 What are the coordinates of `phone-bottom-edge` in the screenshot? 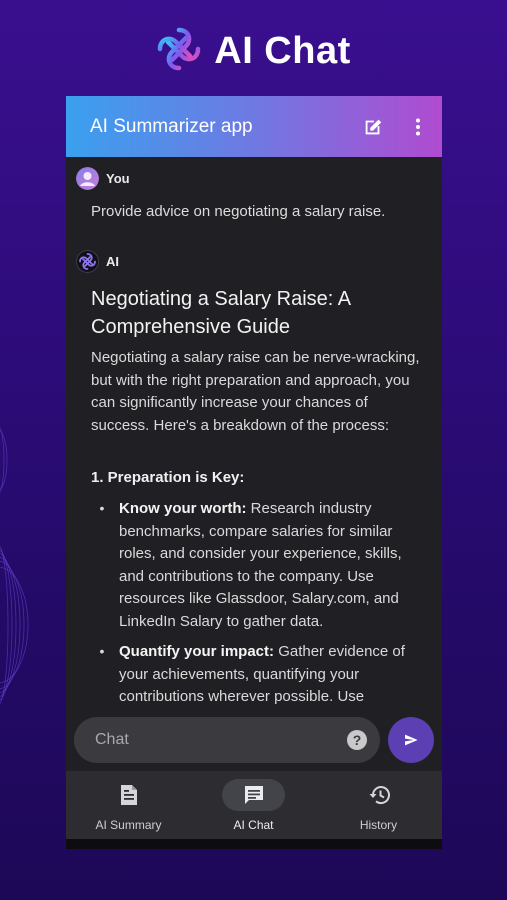 It's located at (254, 844).